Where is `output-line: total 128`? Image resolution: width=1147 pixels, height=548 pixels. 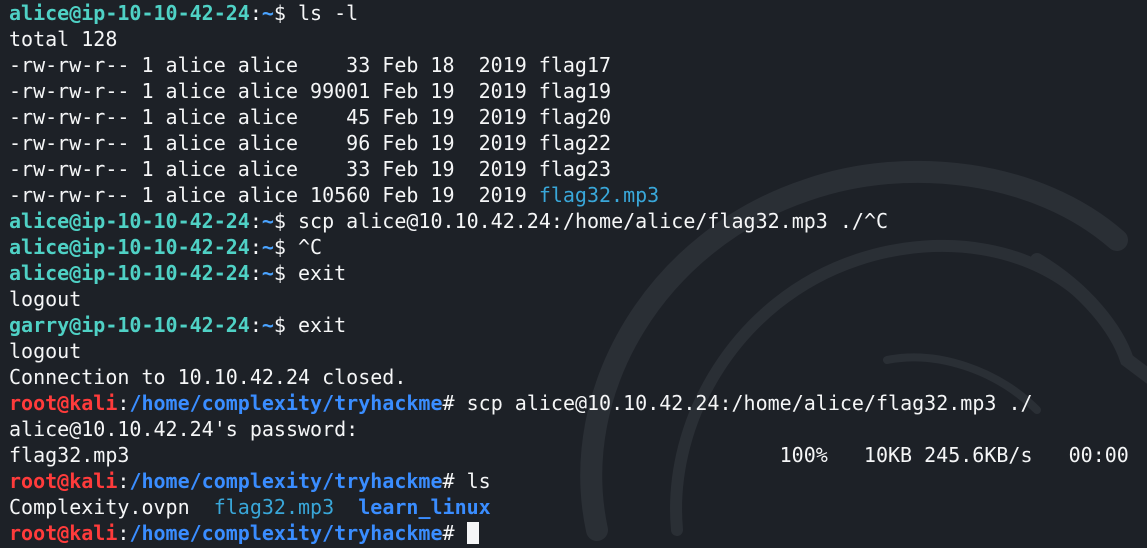
output-line: total 128 is located at coordinates (63, 39).